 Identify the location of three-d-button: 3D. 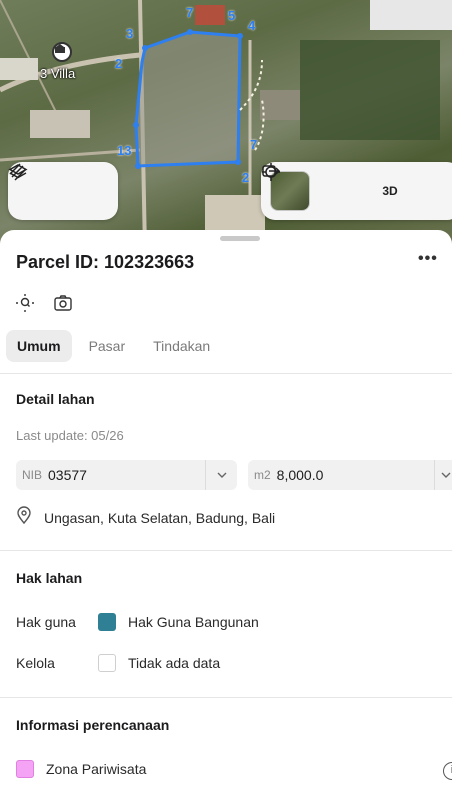
(390, 191).